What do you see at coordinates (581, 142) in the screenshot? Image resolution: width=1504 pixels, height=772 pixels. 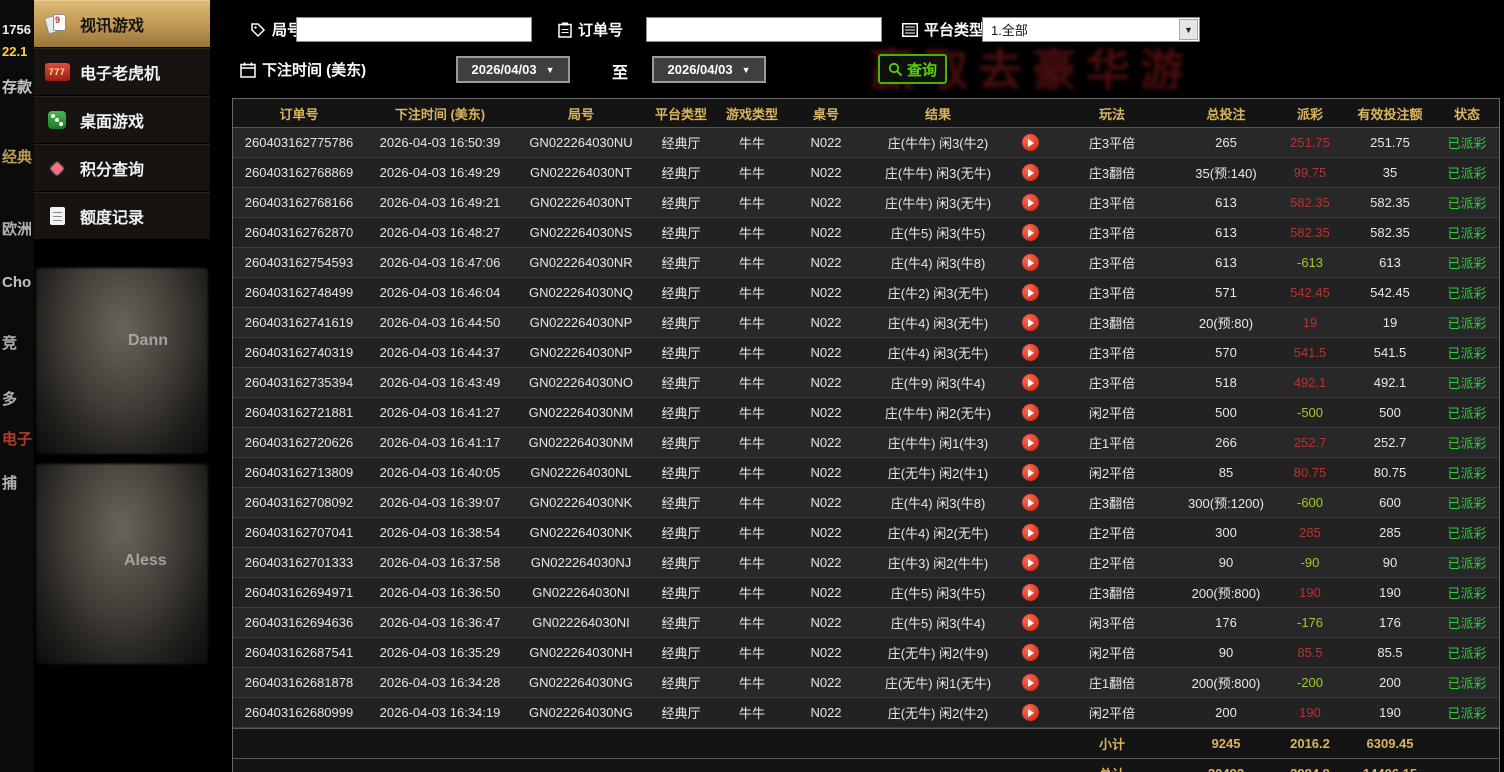 I see `cell-game: GN022264030NU` at bounding box center [581, 142].